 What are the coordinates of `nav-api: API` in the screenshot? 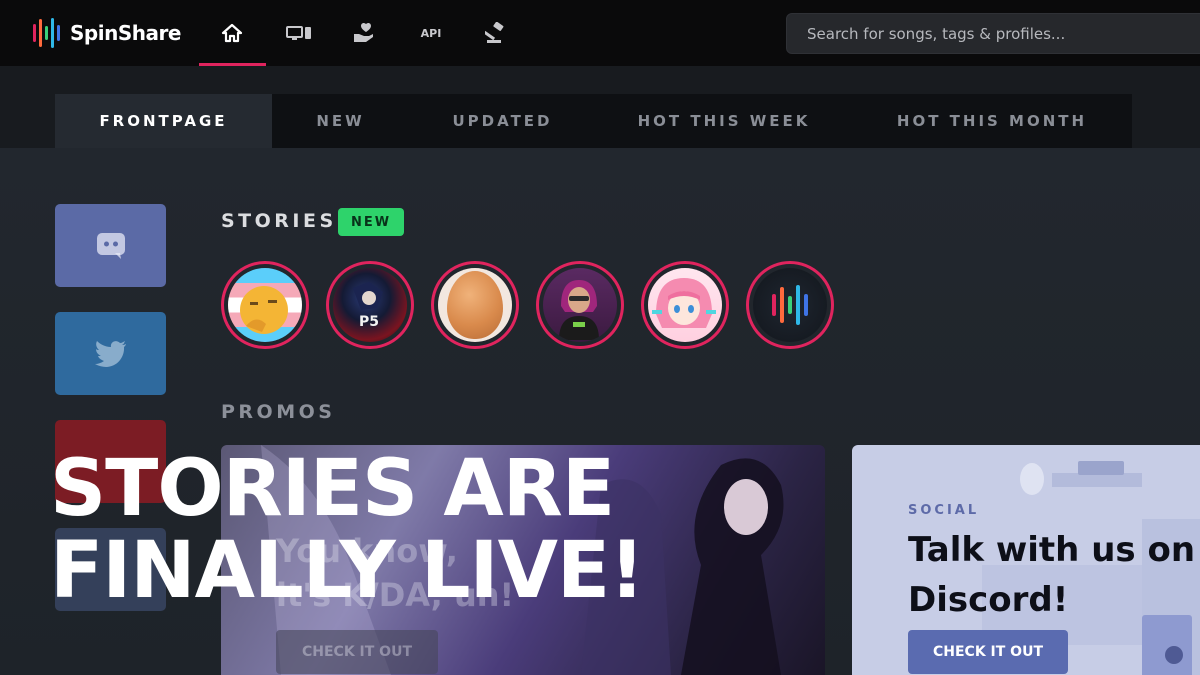 It's located at (431, 33).